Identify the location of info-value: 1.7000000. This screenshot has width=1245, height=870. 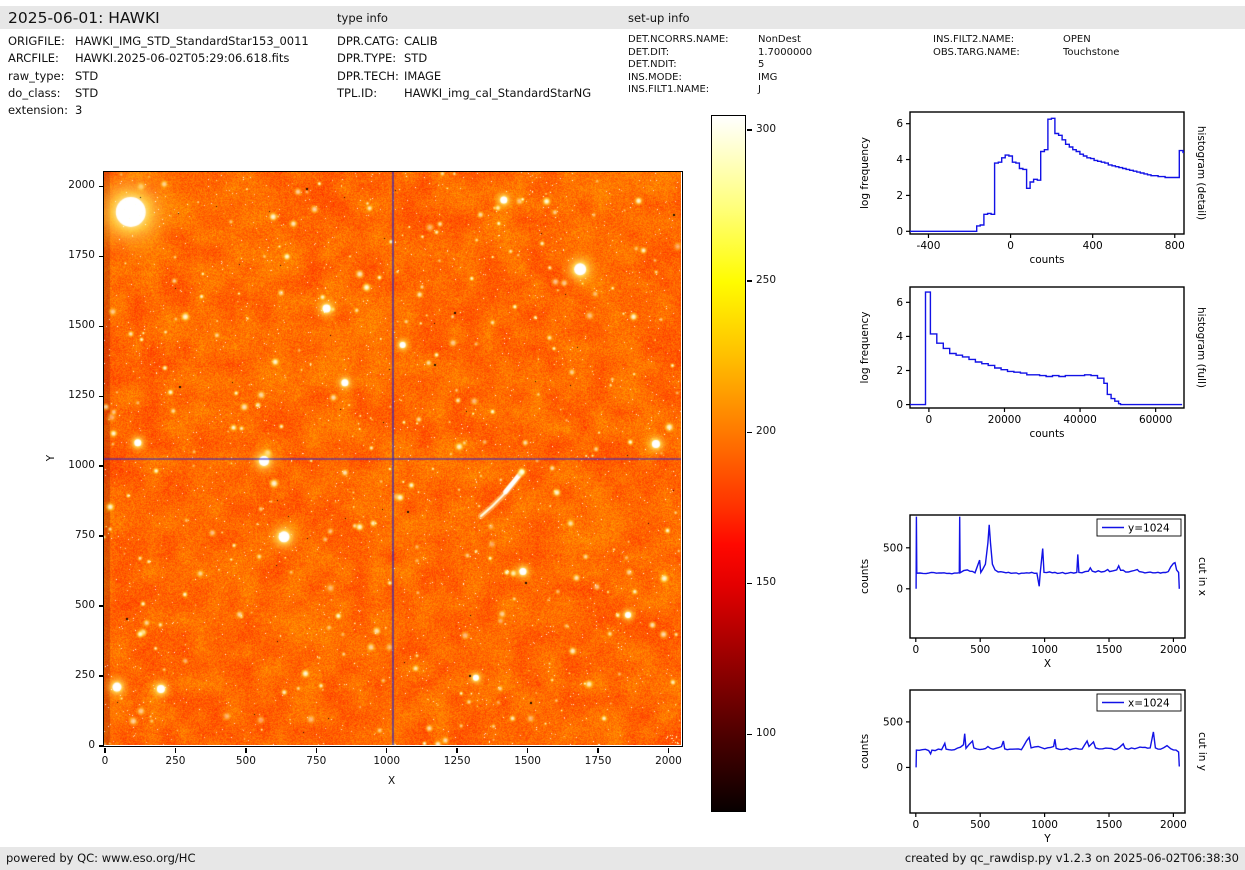
(785, 52).